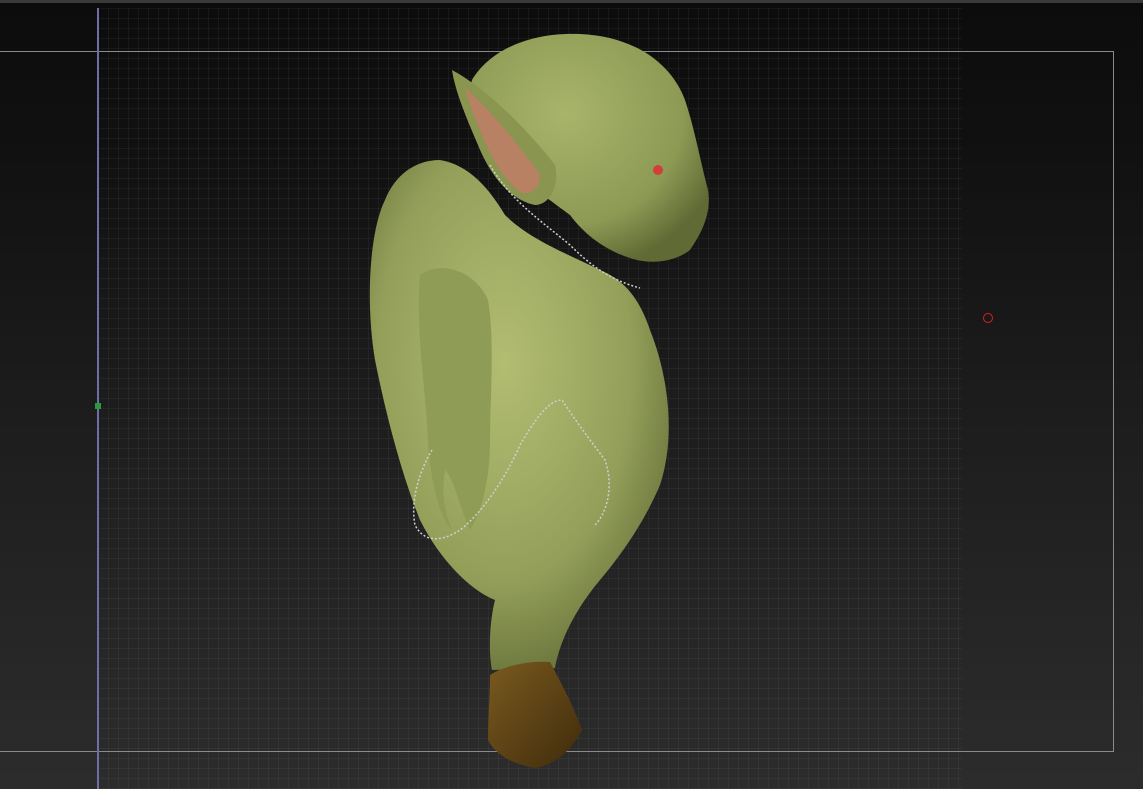 This screenshot has height=789, width=1143. What do you see at coordinates (658, 170) in the screenshot?
I see `model-eye` at bounding box center [658, 170].